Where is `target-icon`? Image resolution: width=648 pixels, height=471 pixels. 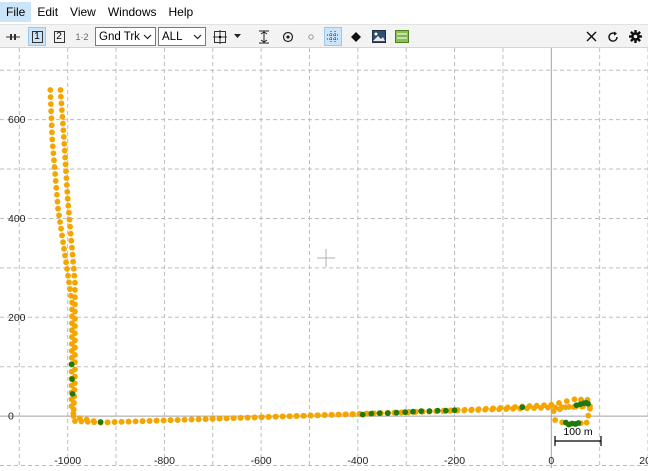
target-icon is located at coordinates (288, 36).